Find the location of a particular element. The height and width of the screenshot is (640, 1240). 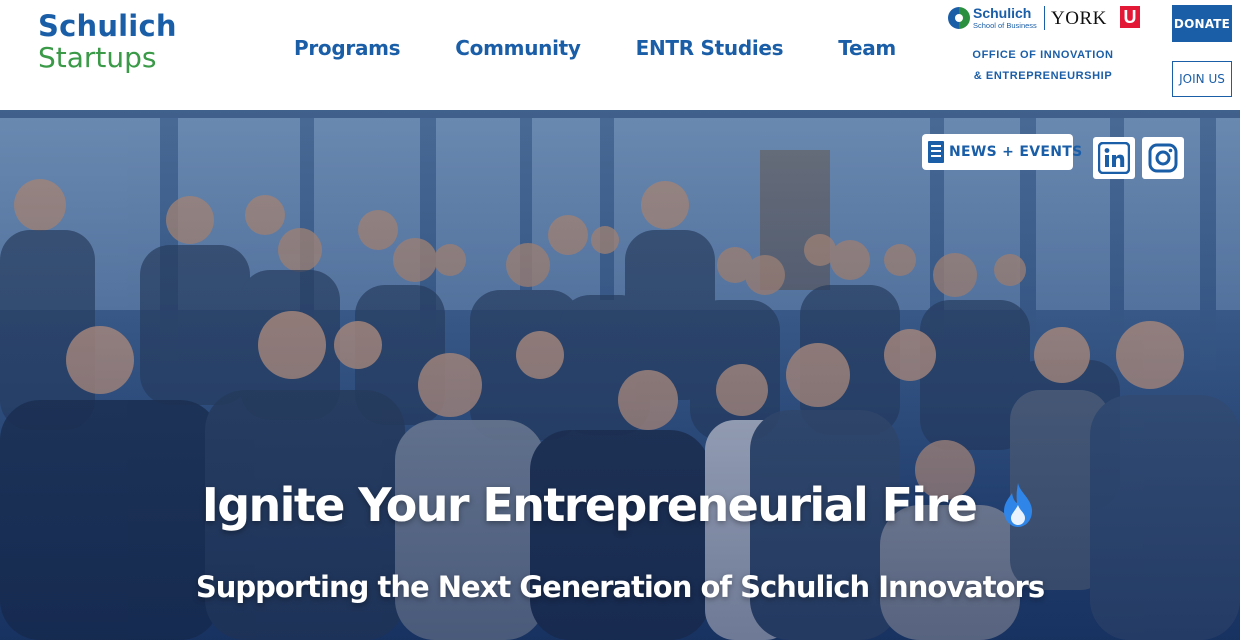

linkedin-icon is located at coordinates (1114, 158).